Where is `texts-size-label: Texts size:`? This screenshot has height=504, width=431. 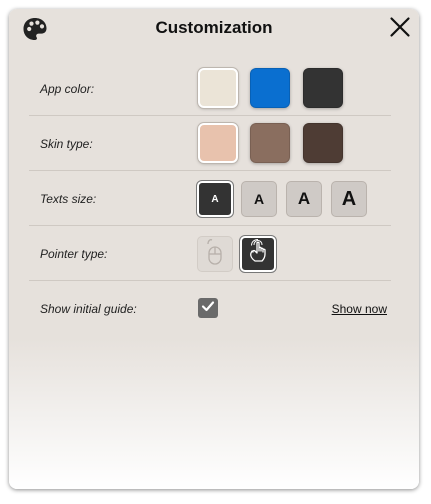 texts-size-label: Texts size: is located at coordinates (68, 198).